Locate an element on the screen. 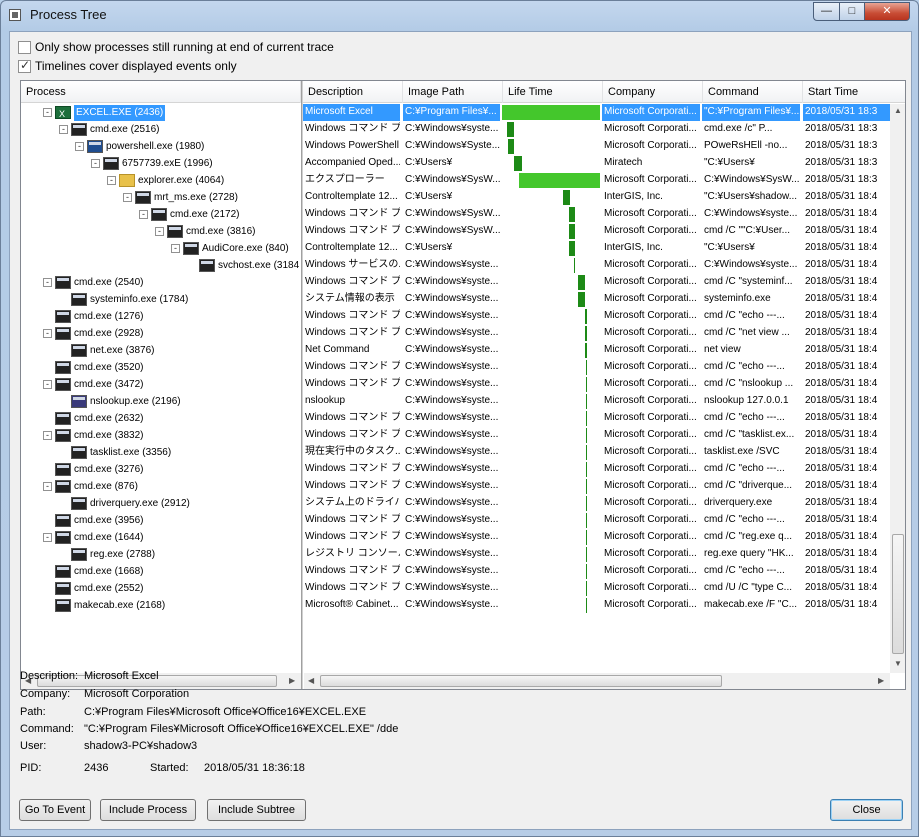 The width and height of the screenshot is (919, 837). process-name-cell: systeminfo.exe (1784) is located at coordinates (179, 299).